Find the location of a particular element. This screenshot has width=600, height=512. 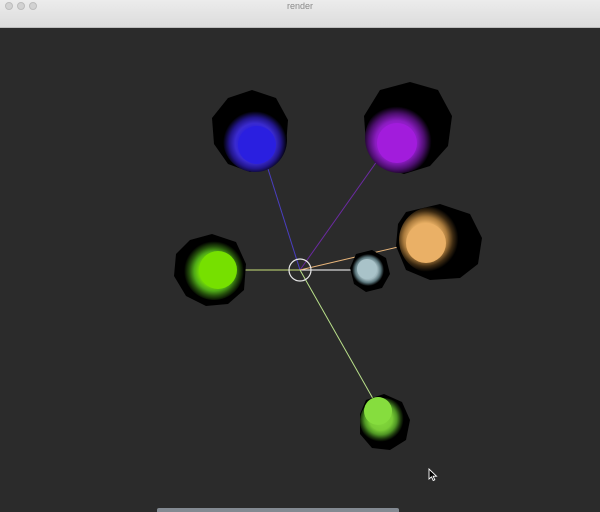

dock-bar is located at coordinates (278, 510).